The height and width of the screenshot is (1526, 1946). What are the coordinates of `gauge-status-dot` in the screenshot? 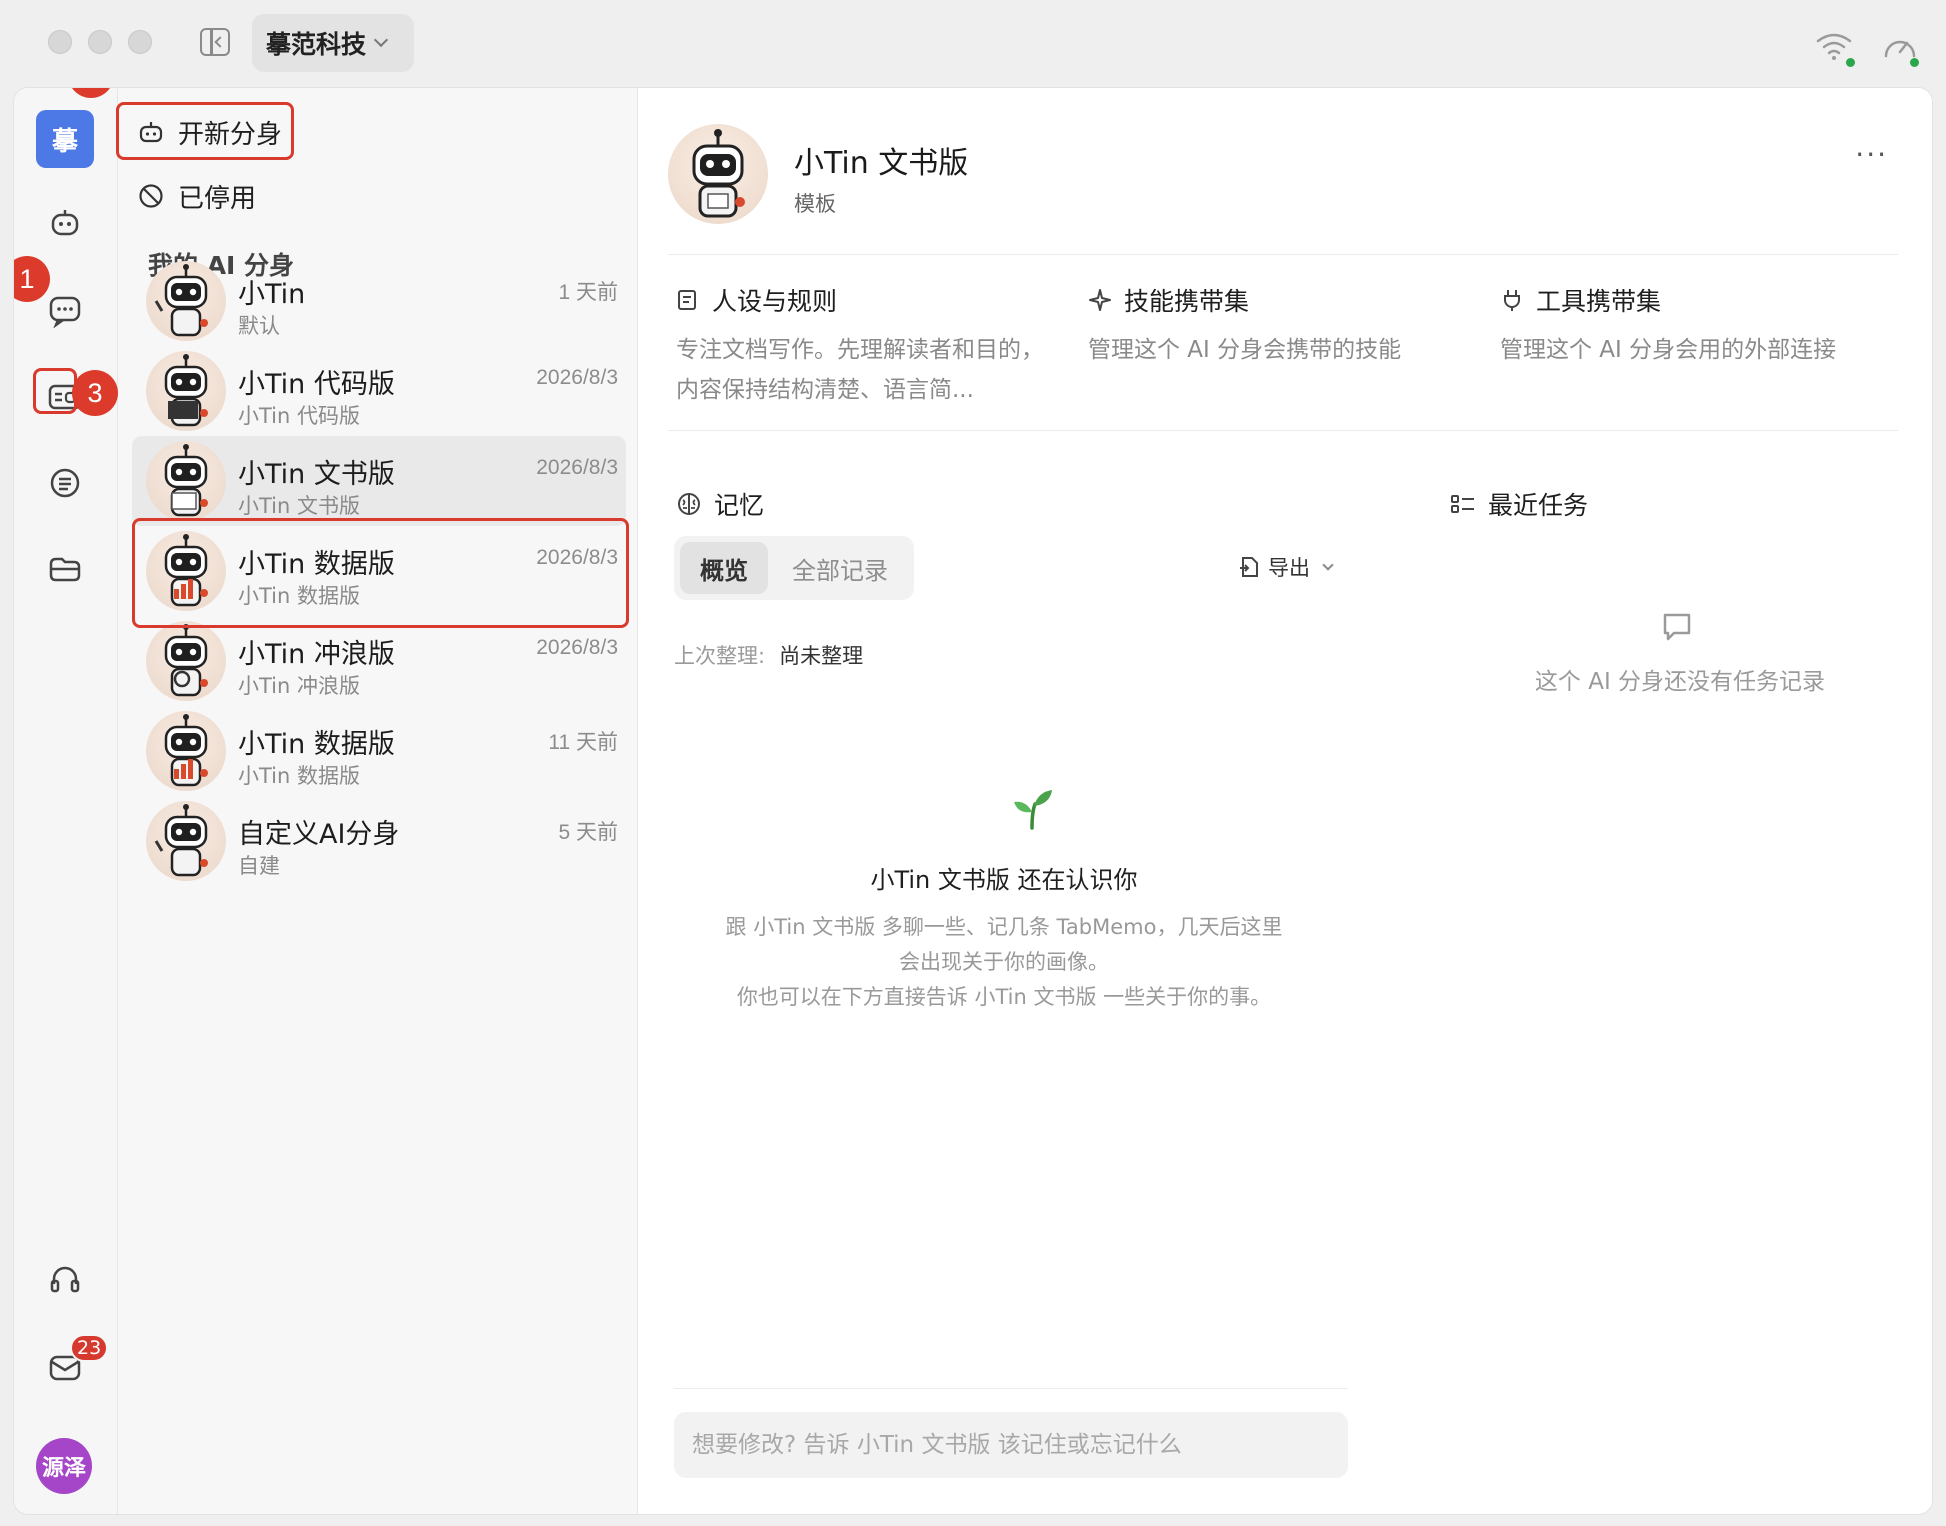 It's located at (1914, 62).